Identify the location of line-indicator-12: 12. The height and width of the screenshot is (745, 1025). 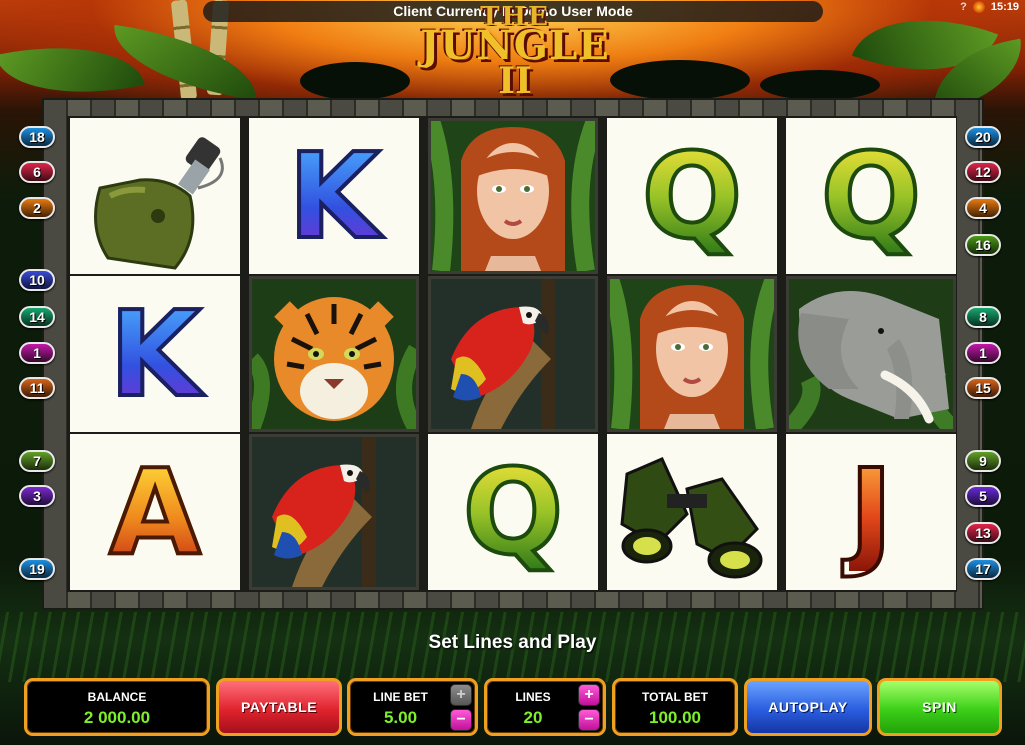
(983, 172).